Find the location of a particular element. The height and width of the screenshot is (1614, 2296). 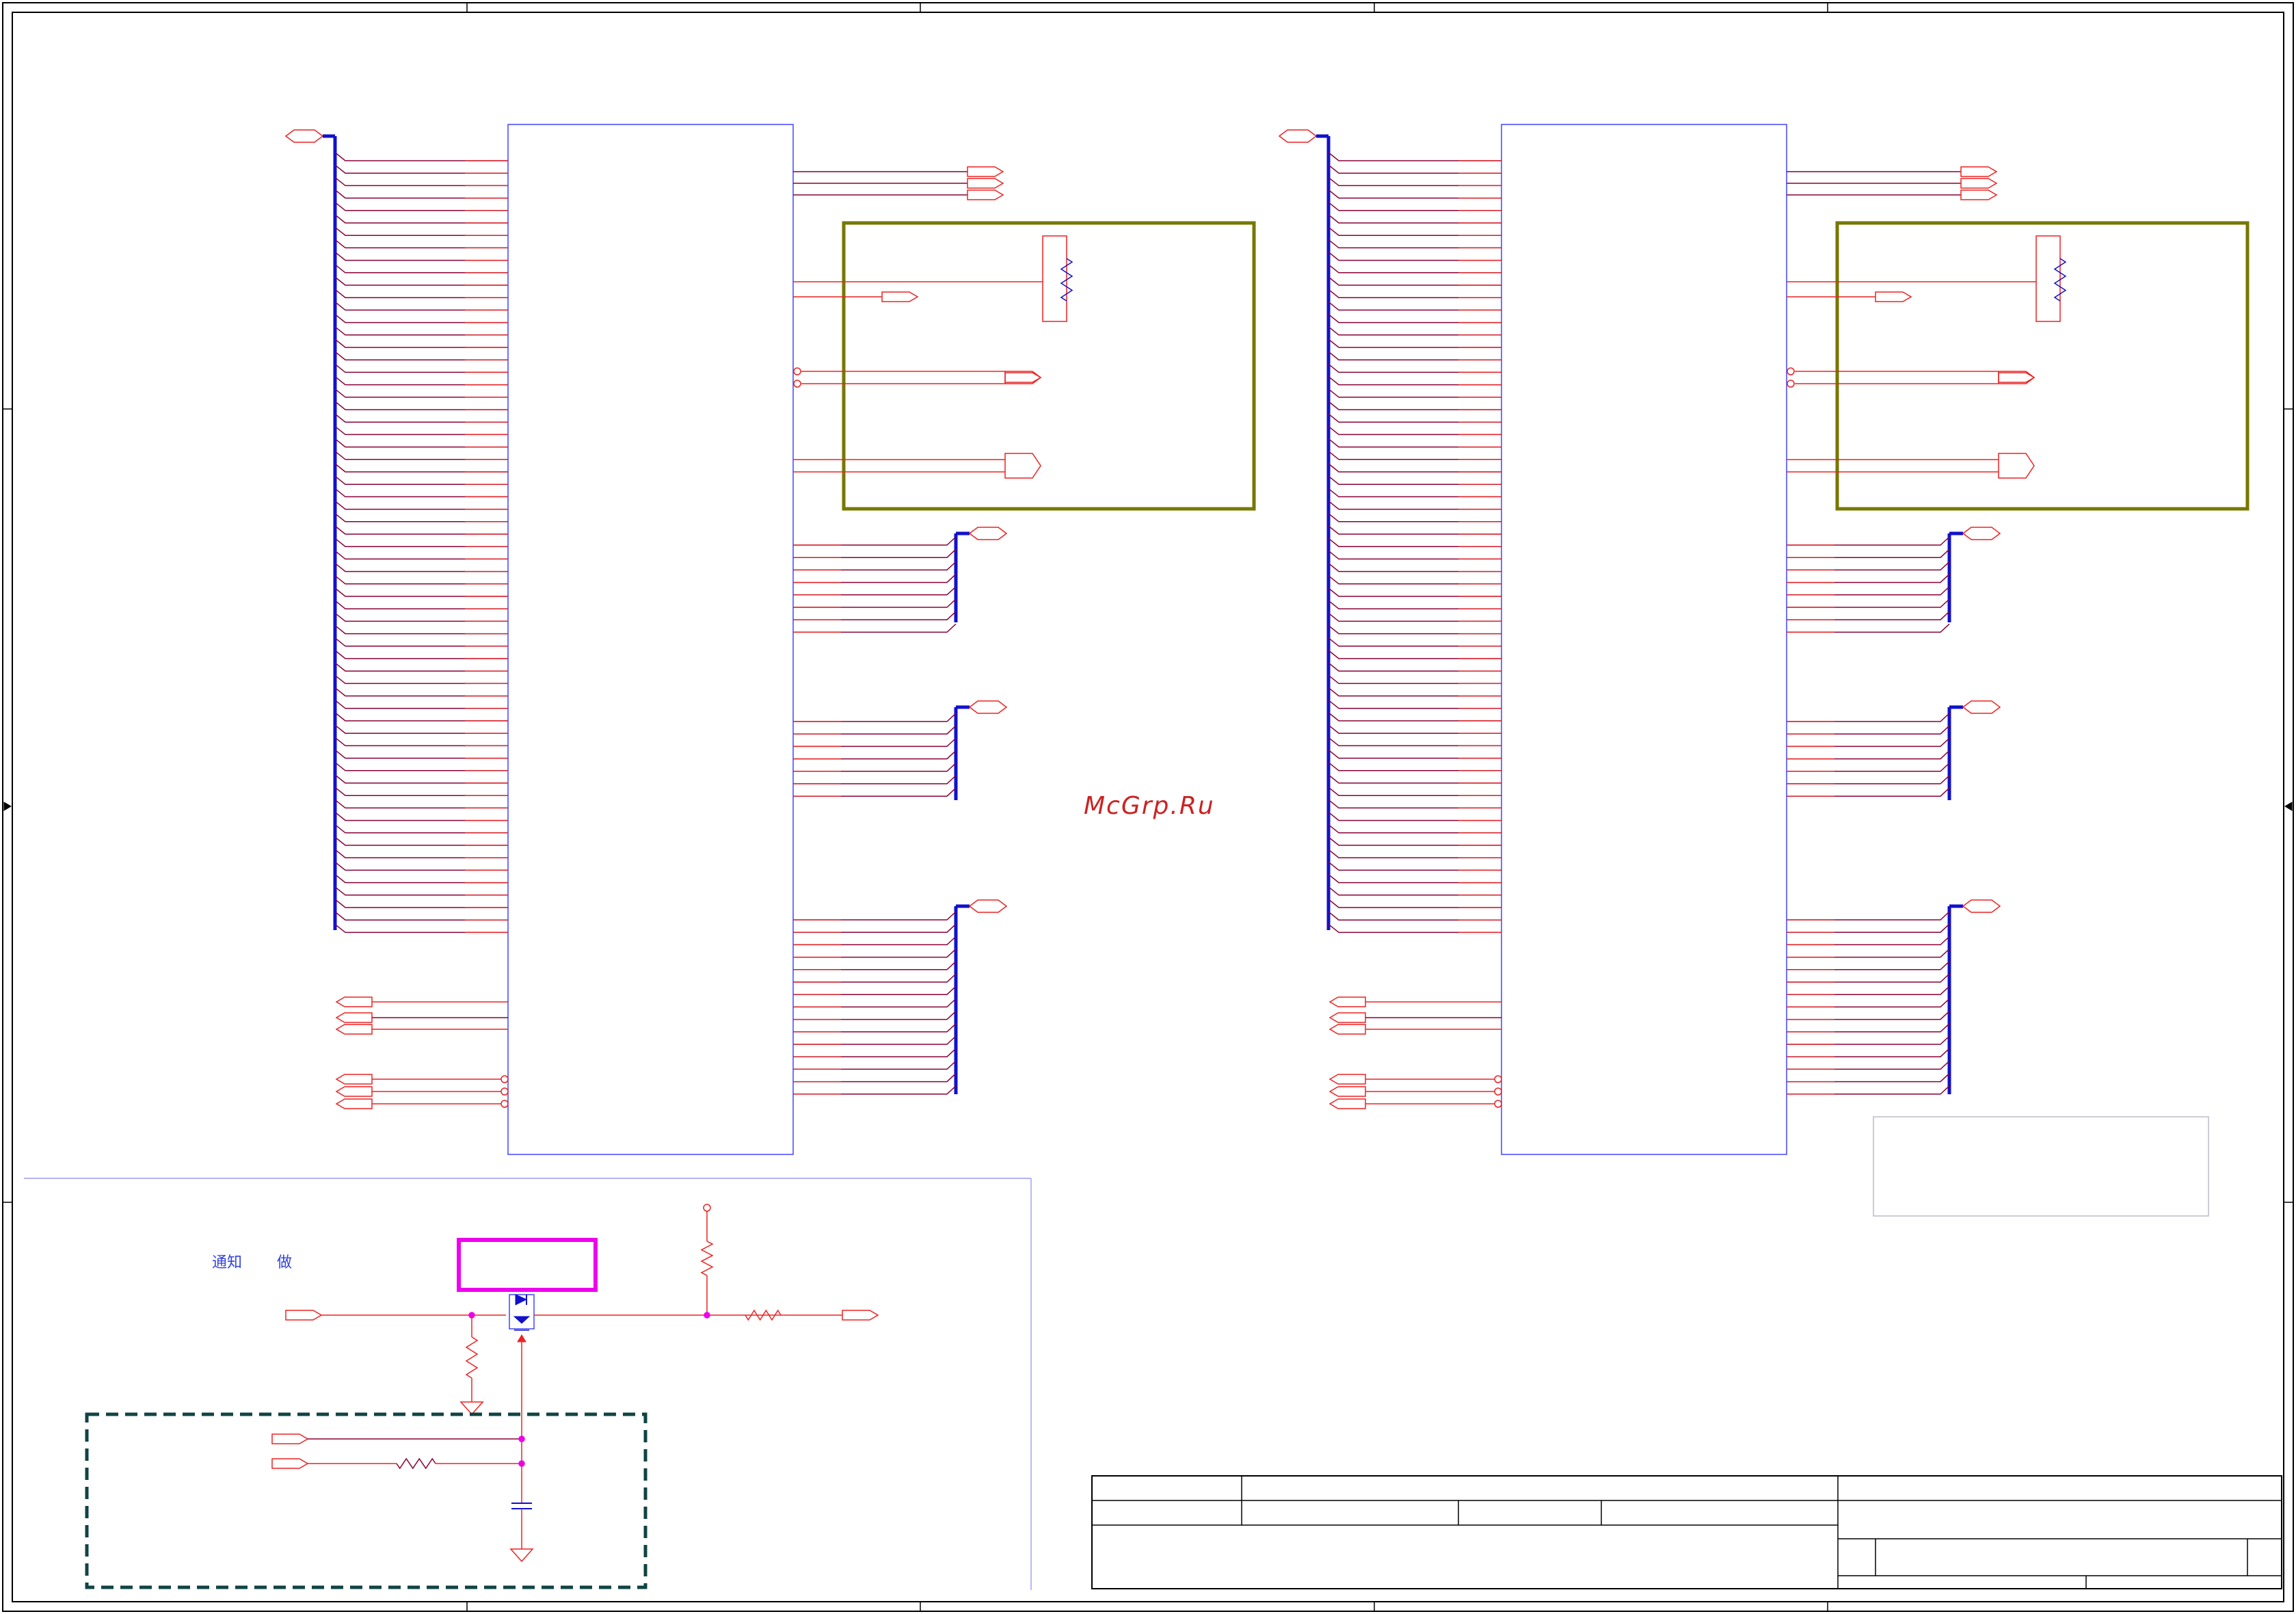

power-pin-icon is located at coordinates (707, 1208).